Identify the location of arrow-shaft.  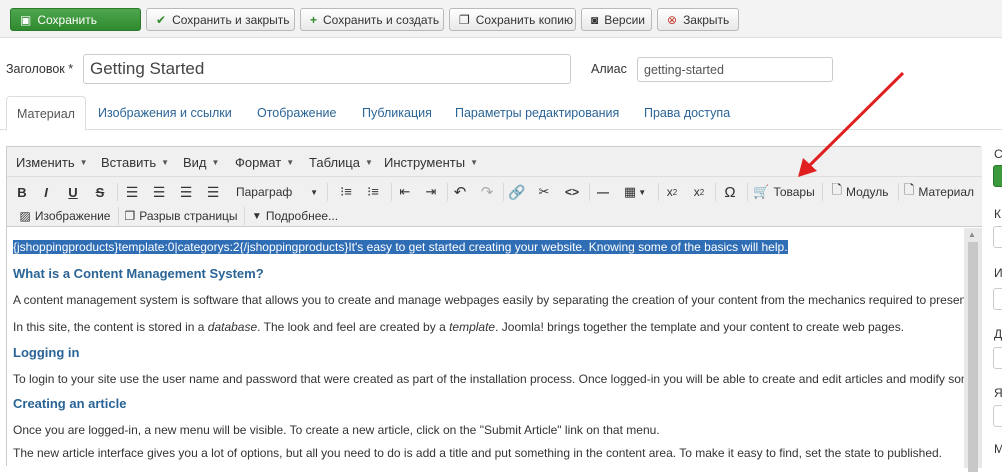
(855, 120).